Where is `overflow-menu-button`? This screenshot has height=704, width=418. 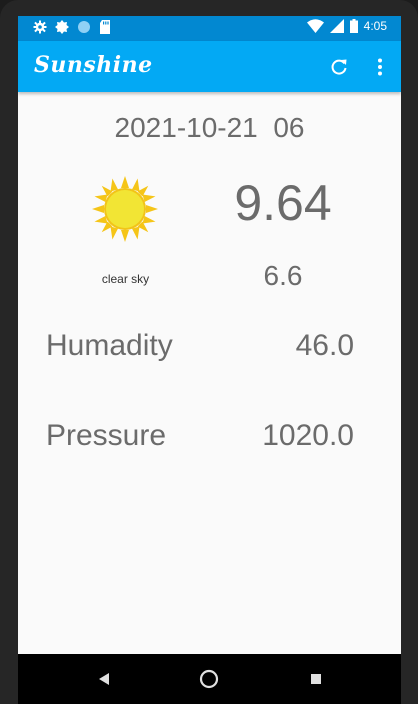
overflow-menu-button is located at coordinates (380, 67).